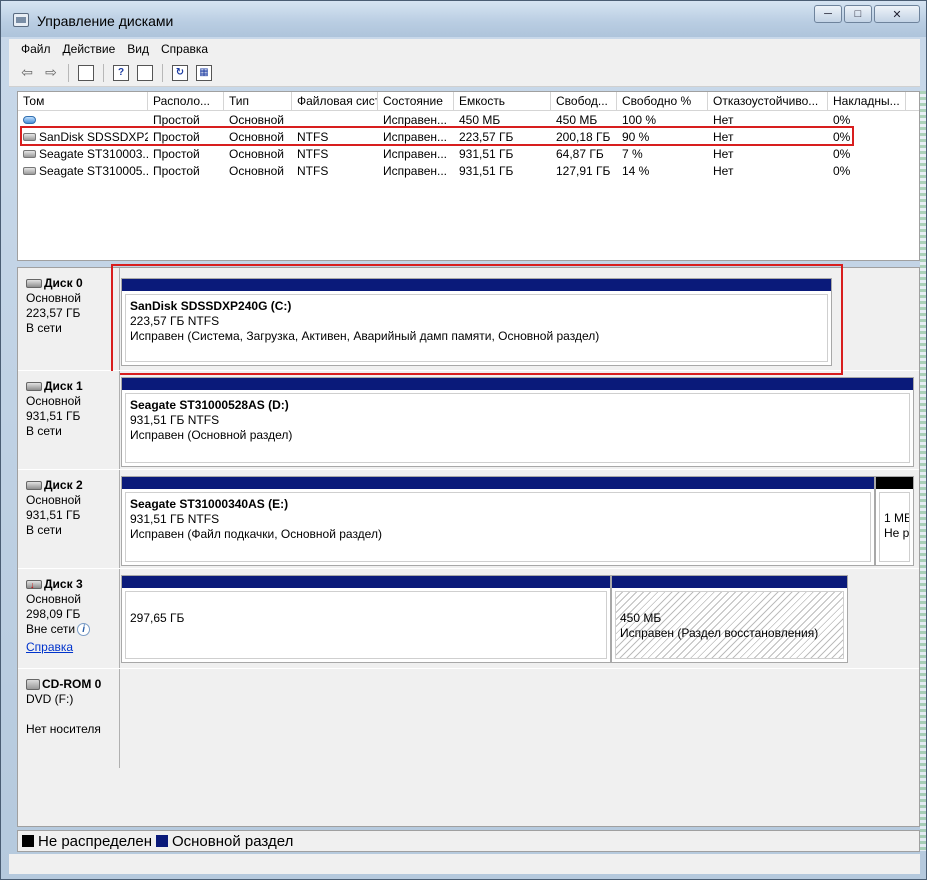  I want to click on forward-button: ⇨, so click(51, 73).